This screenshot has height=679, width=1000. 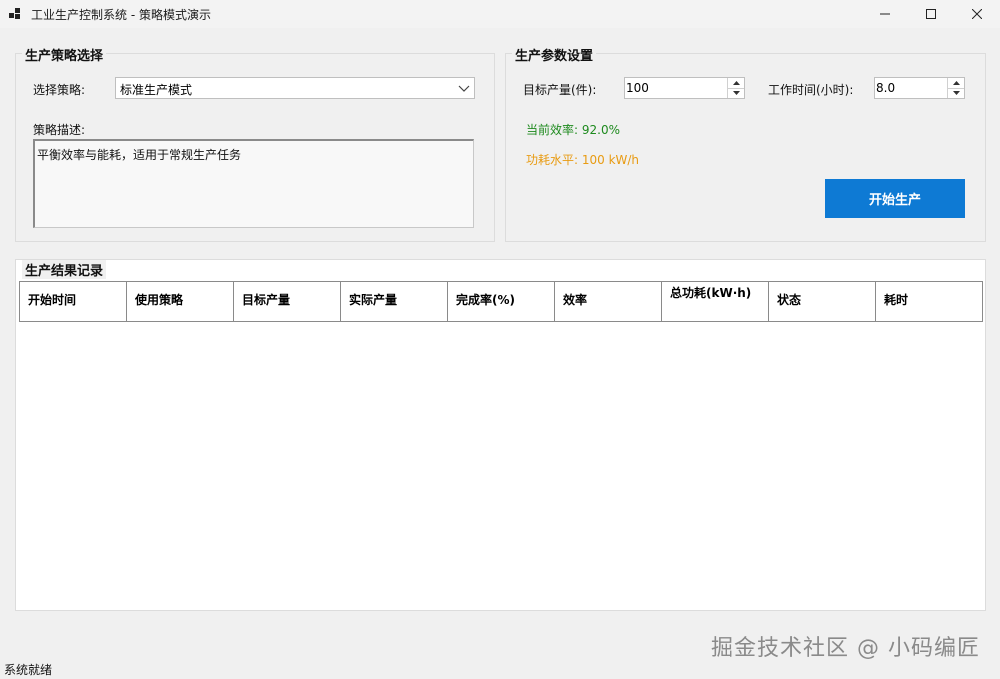 I want to click on minimize-button, so click(x=885, y=14).